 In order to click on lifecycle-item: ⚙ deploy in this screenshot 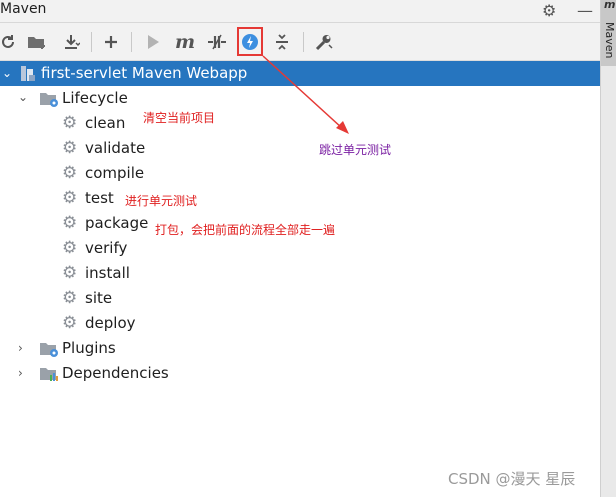, I will do `click(300, 323)`.